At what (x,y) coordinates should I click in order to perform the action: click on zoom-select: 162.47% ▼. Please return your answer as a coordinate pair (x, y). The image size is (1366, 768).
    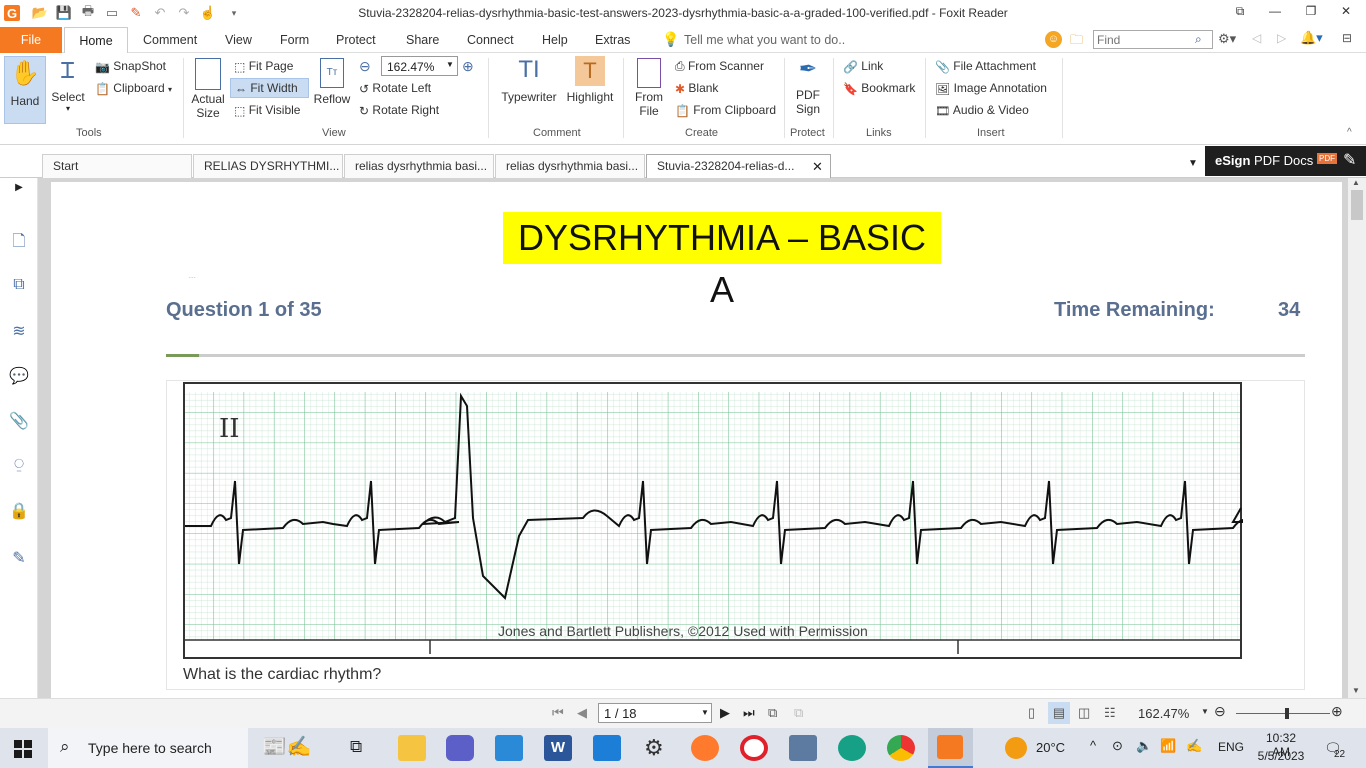
    Looking at the image, I should click on (419, 66).